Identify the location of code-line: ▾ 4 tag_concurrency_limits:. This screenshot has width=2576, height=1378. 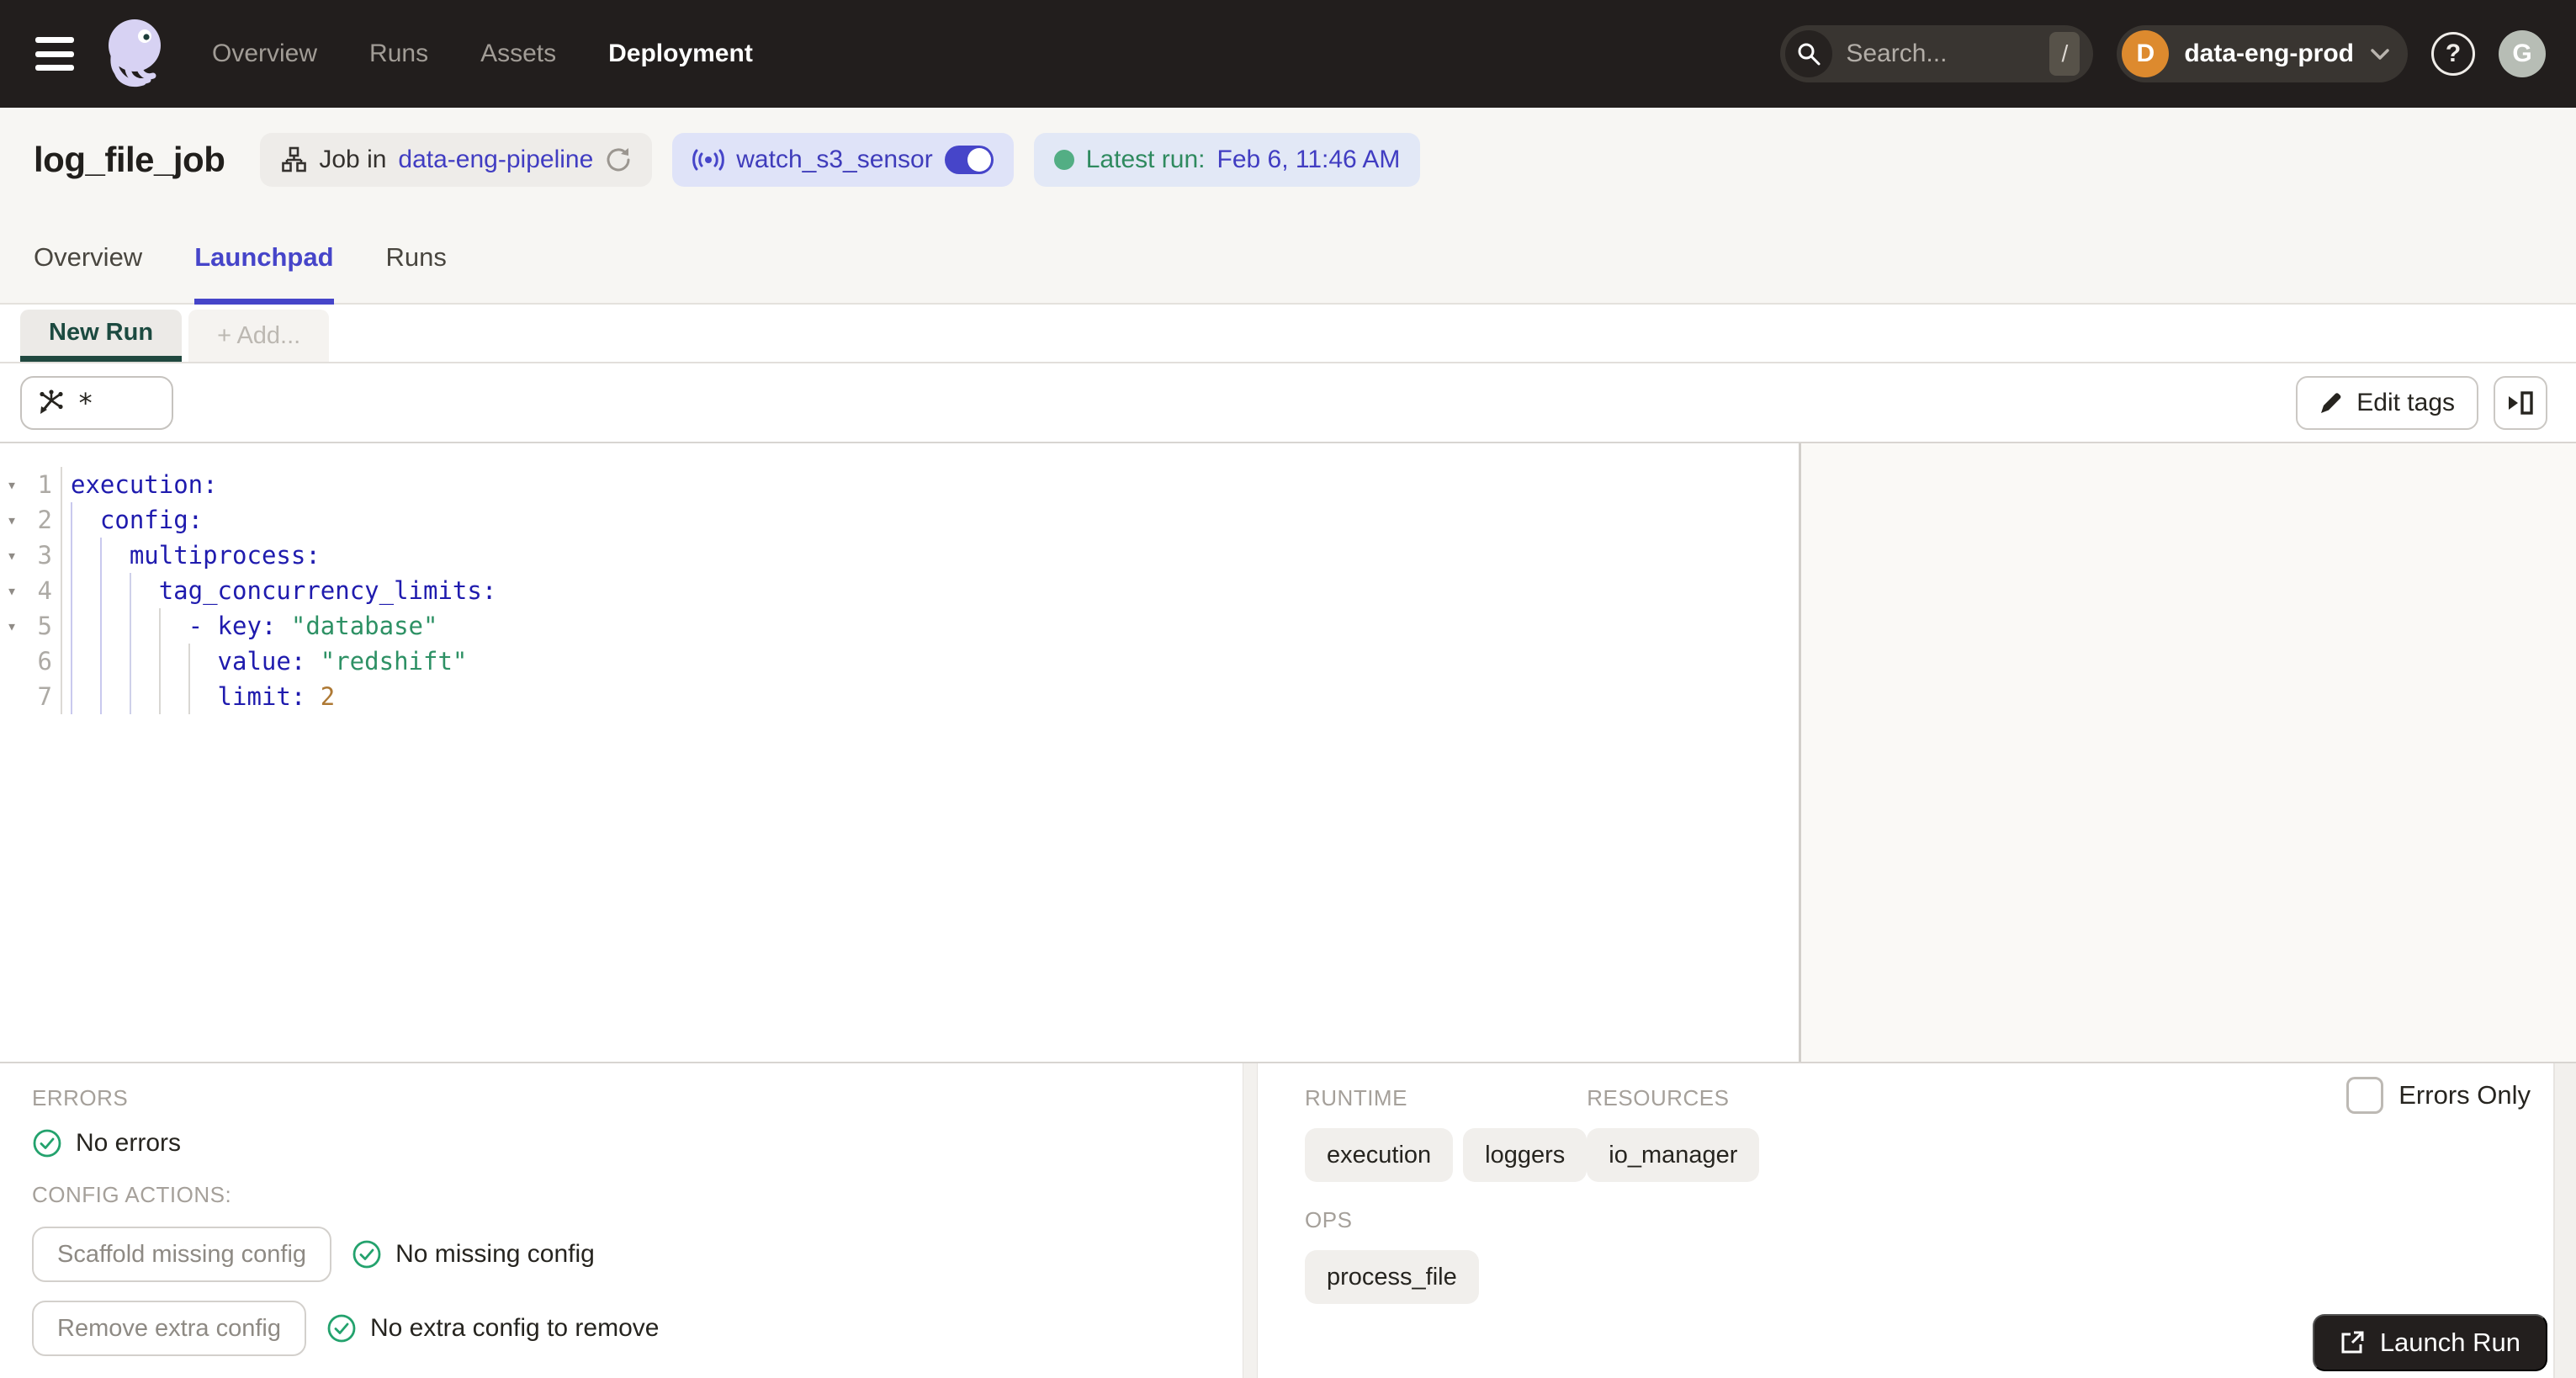
(900, 590).